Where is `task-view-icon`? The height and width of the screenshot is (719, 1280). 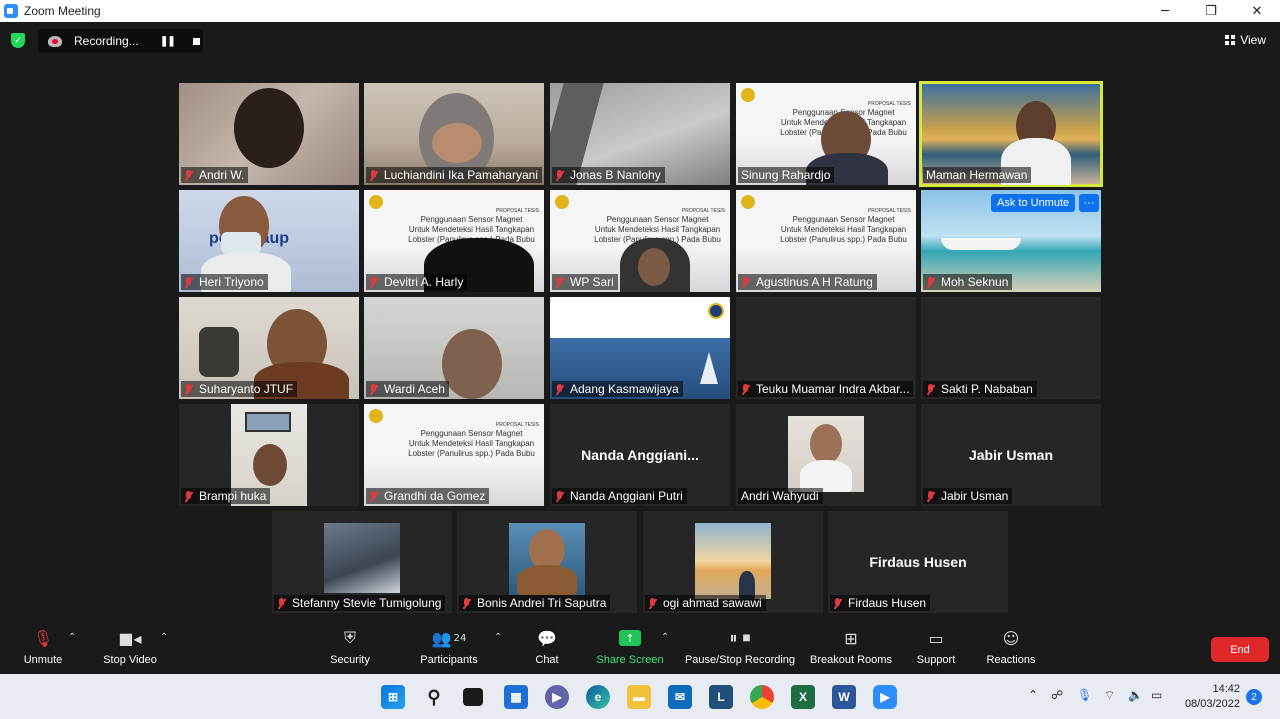
task-view-icon is located at coordinates (473, 697).